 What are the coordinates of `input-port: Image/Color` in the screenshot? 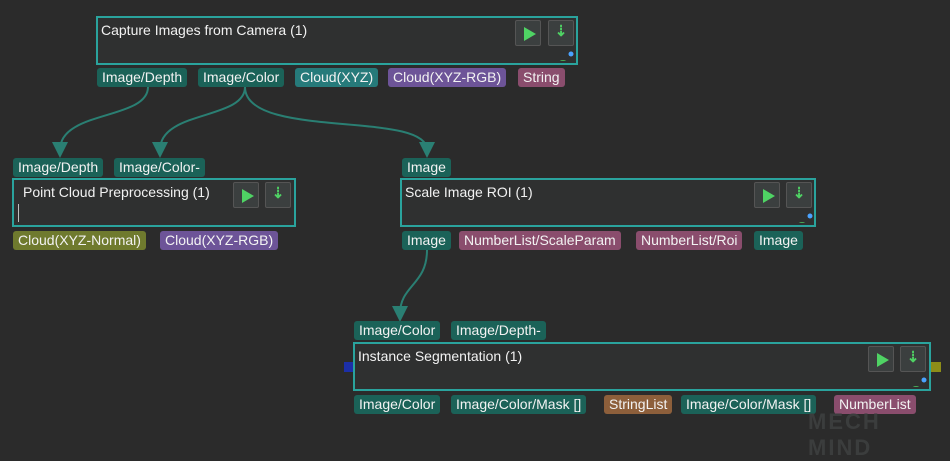 It's located at (397, 330).